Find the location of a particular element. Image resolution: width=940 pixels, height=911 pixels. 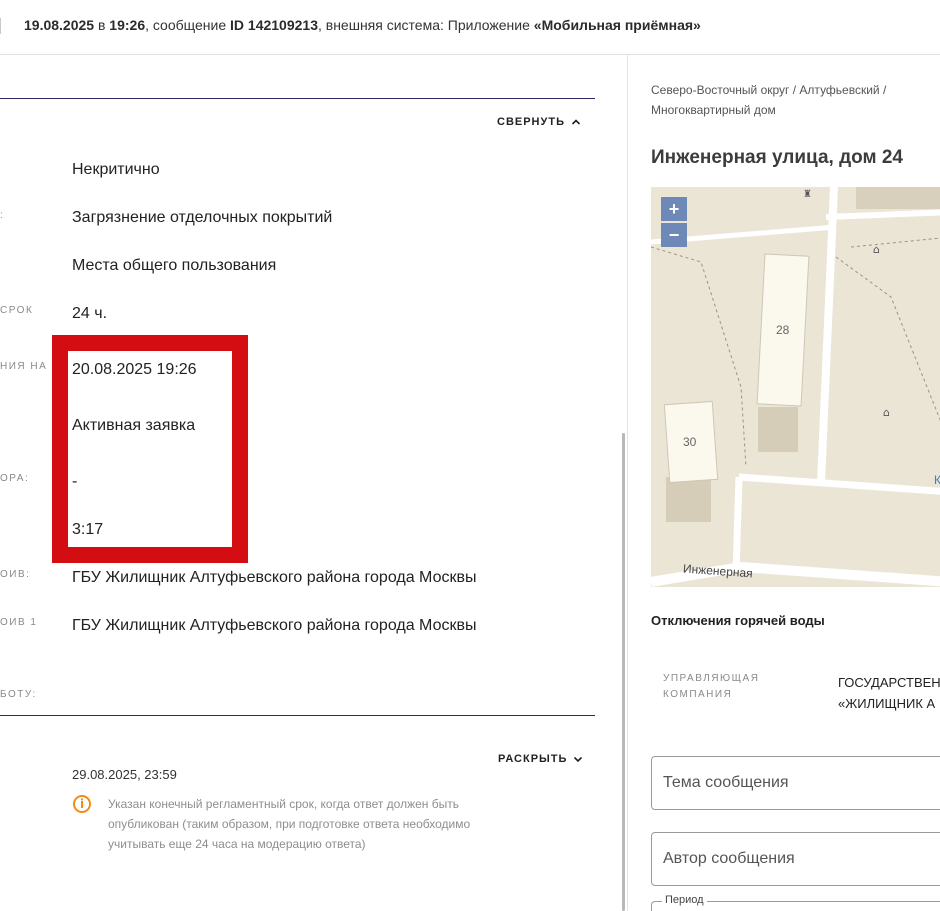

mc-value-line1: ГОСУДАРСТВЕН is located at coordinates (889, 682).